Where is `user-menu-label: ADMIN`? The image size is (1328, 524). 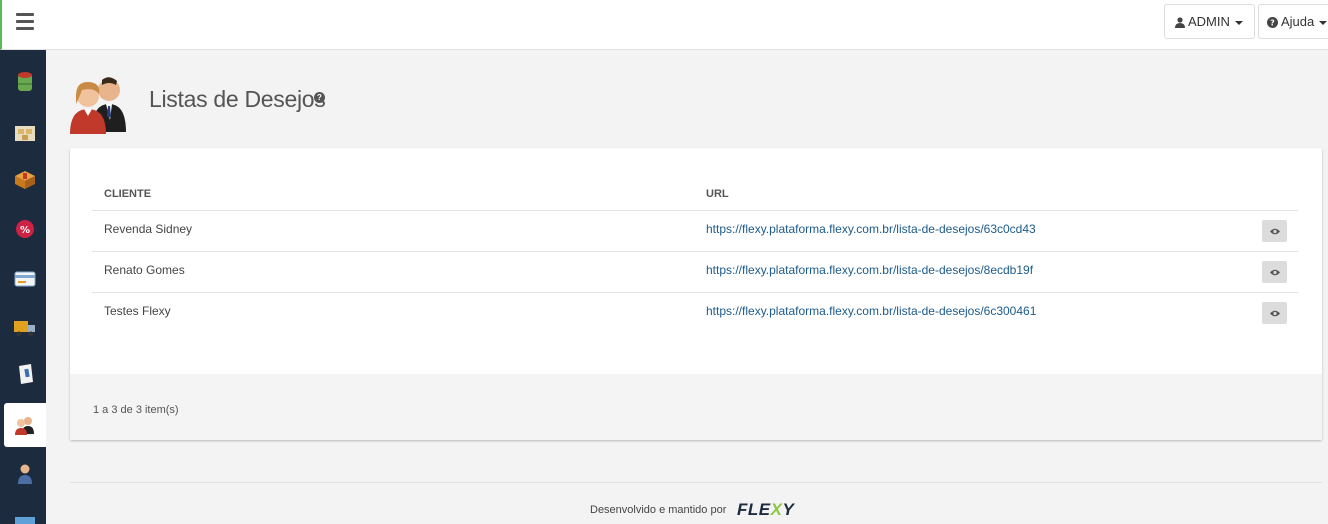
user-menu-label: ADMIN is located at coordinates (1209, 21).